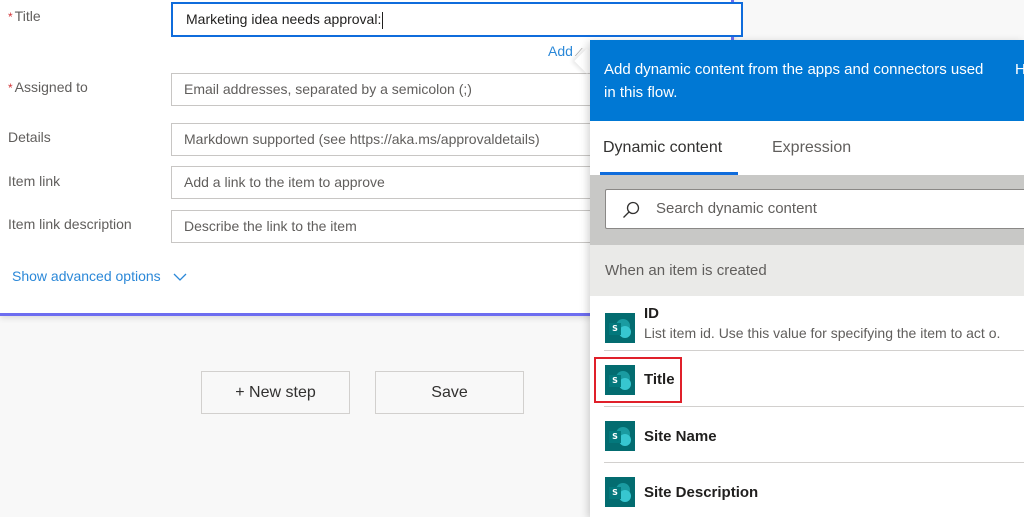 This screenshot has width=1024, height=517. I want to click on item-title: Site Description, so click(701, 492).